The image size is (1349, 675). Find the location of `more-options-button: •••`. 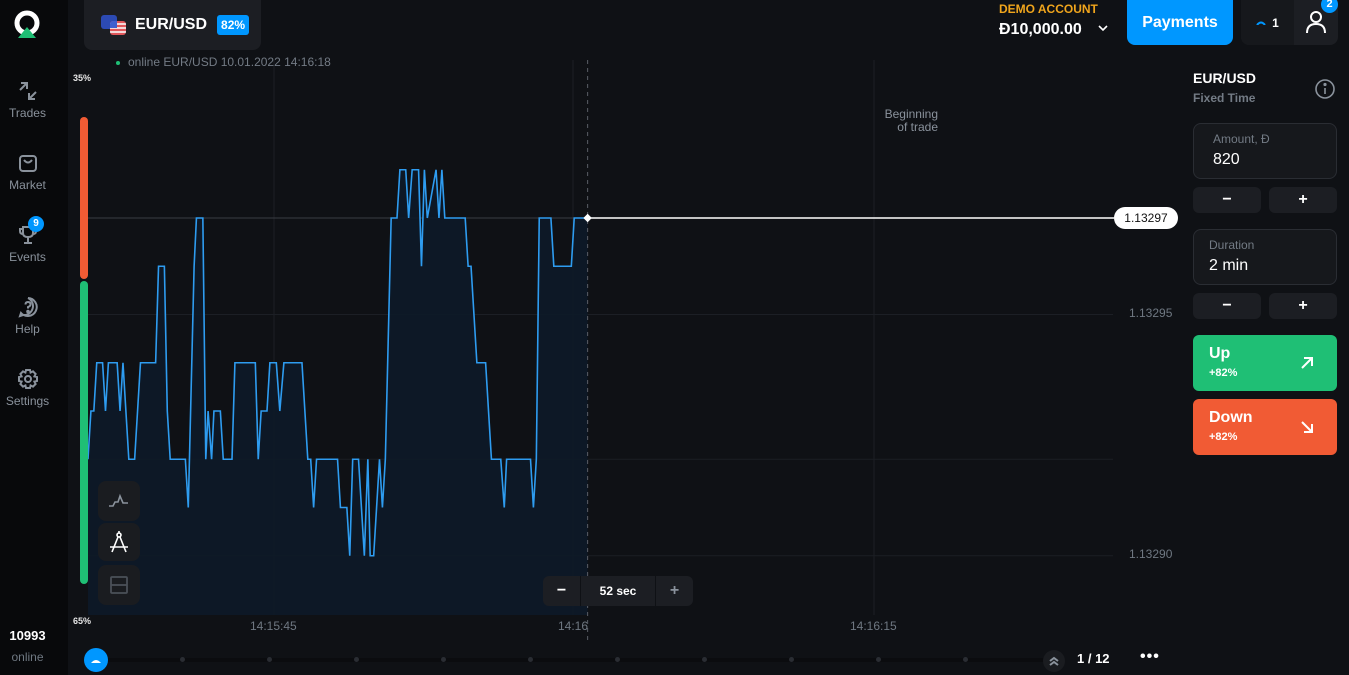

more-options-button: ••• is located at coordinates (1150, 657).